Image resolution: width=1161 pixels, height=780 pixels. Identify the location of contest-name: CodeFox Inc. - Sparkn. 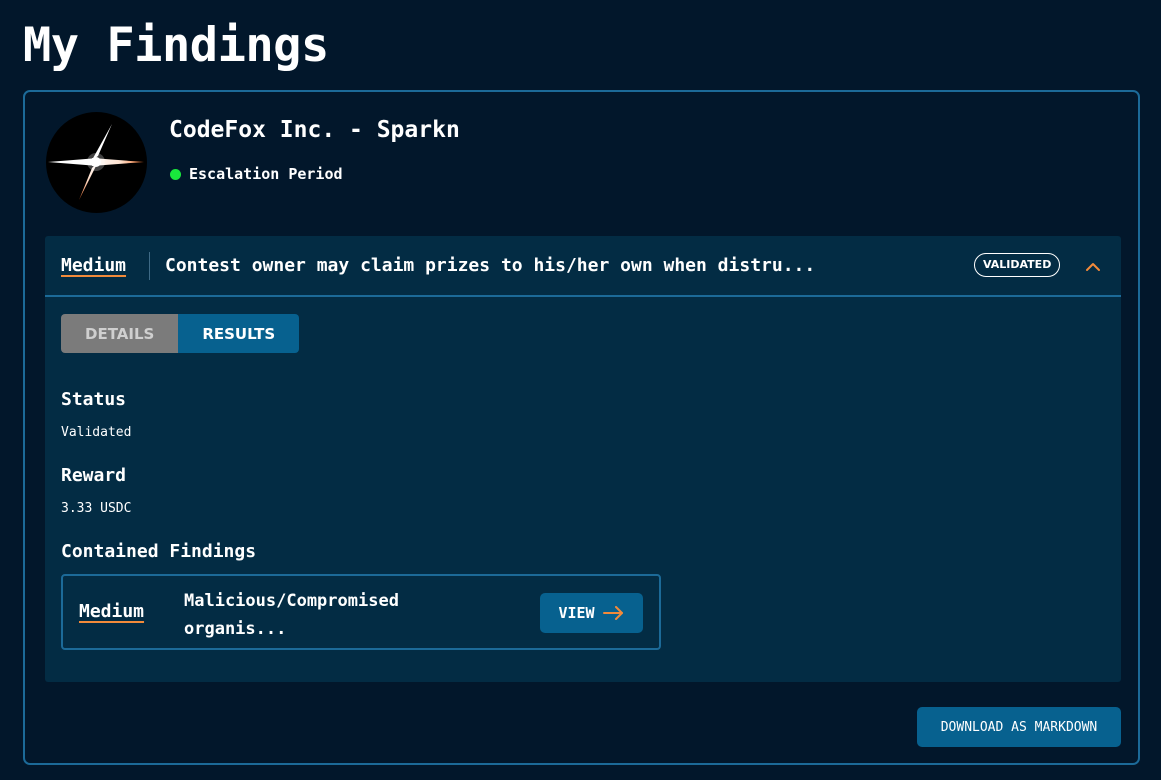
(314, 130).